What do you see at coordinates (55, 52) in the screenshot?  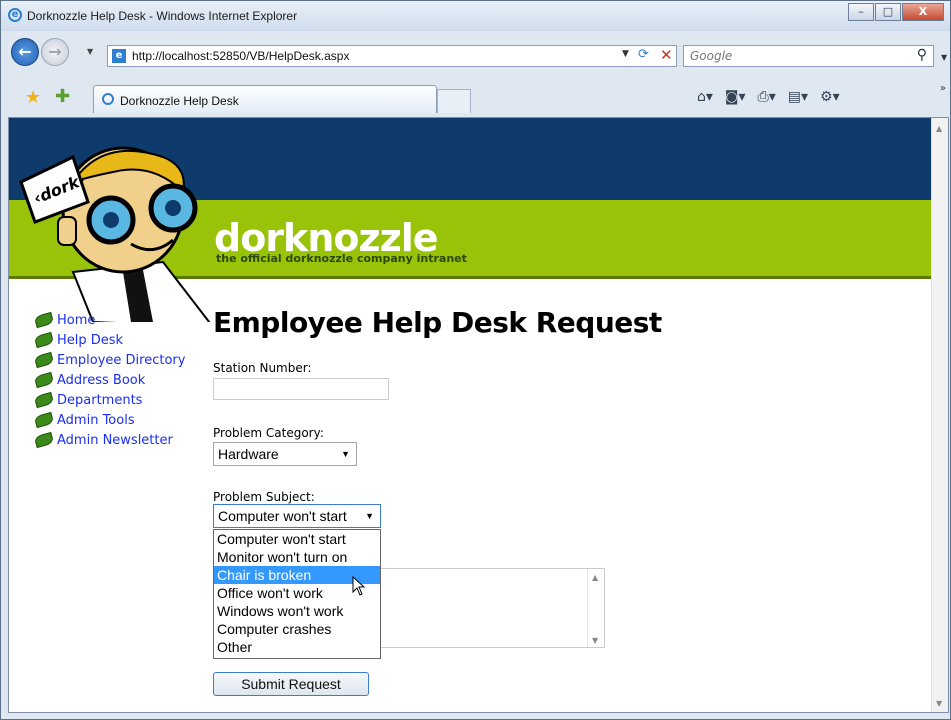 I see `forward-button: →` at bounding box center [55, 52].